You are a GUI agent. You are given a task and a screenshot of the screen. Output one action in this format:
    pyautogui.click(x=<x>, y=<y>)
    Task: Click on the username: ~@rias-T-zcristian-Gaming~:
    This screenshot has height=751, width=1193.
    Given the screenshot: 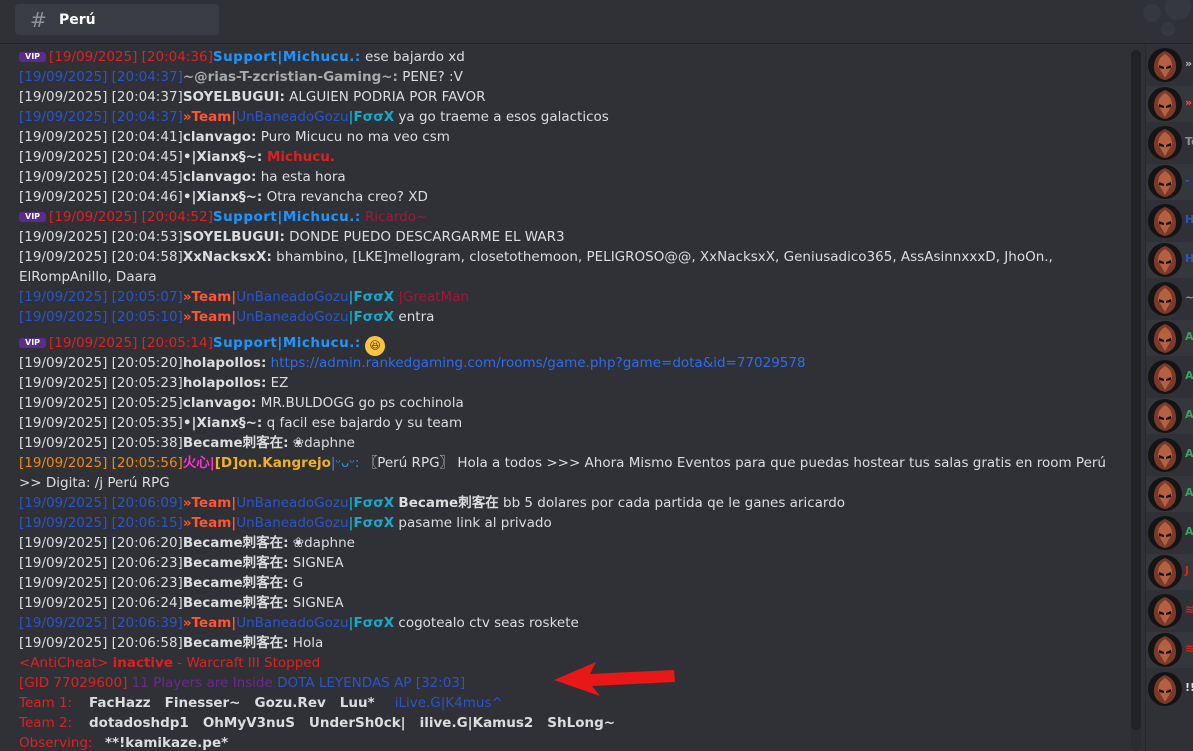 What is the action you would take?
    pyautogui.click(x=290, y=77)
    